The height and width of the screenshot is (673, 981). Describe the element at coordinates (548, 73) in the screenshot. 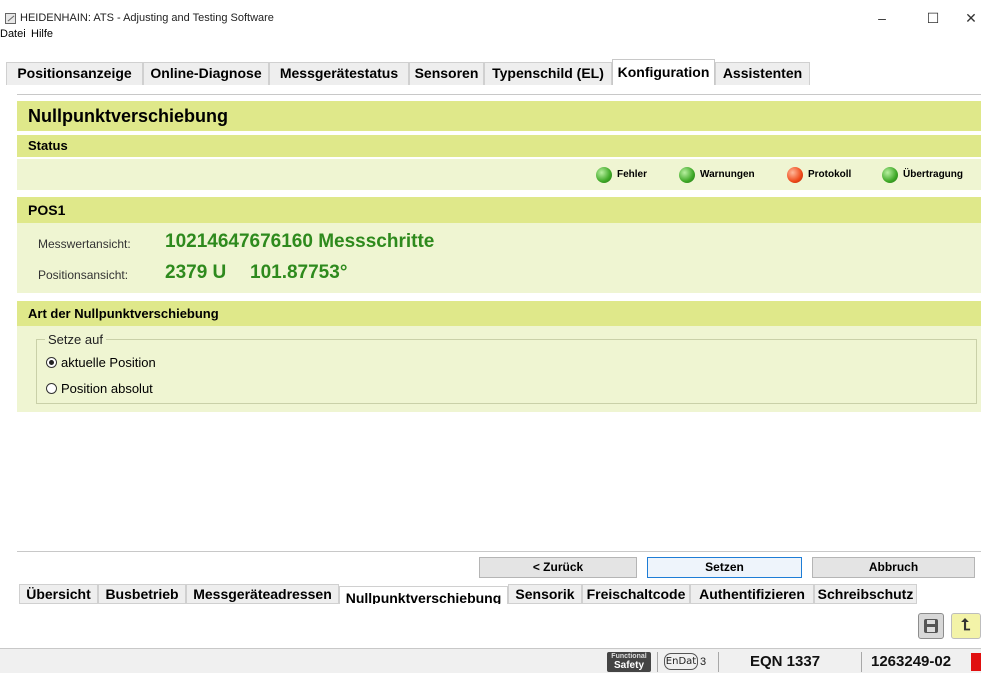

I see `tab-typenschild: Typenschild (EL)` at that location.